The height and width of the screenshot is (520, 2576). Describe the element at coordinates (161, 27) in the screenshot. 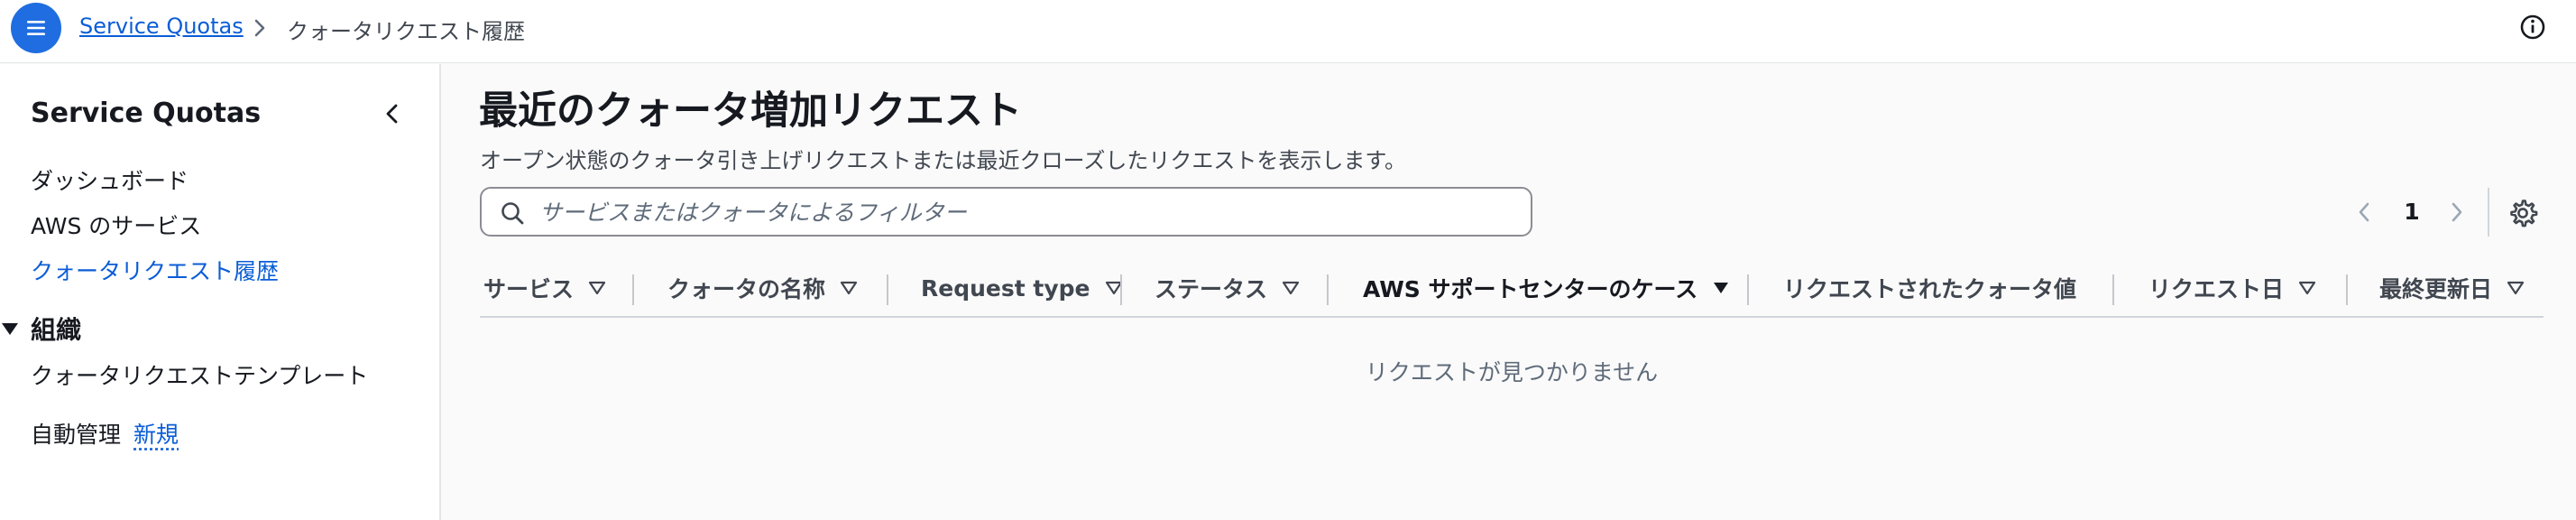

I see `breadcrumb-service-quotas-link: Service Quotas` at that location.